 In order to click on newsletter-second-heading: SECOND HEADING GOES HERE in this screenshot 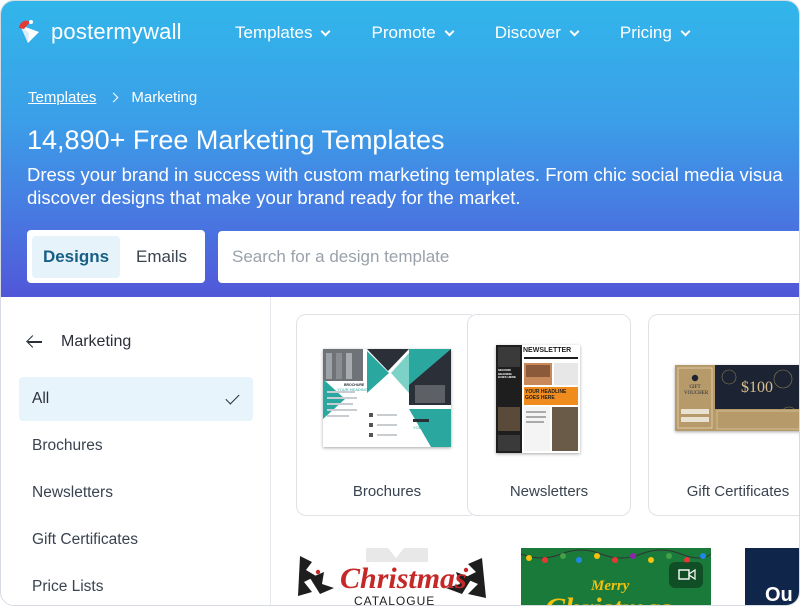, I will do `click(507, 374)`.